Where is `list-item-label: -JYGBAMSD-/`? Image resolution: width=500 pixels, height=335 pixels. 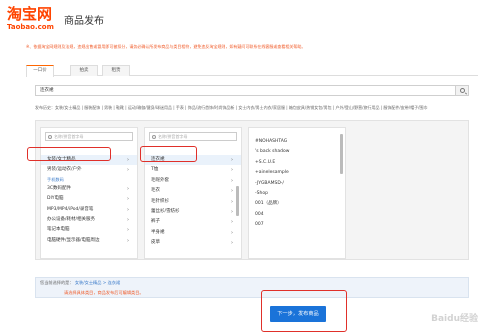 list-item-label: -JYGBAMSD-/ is located at coordinates (269, 183).